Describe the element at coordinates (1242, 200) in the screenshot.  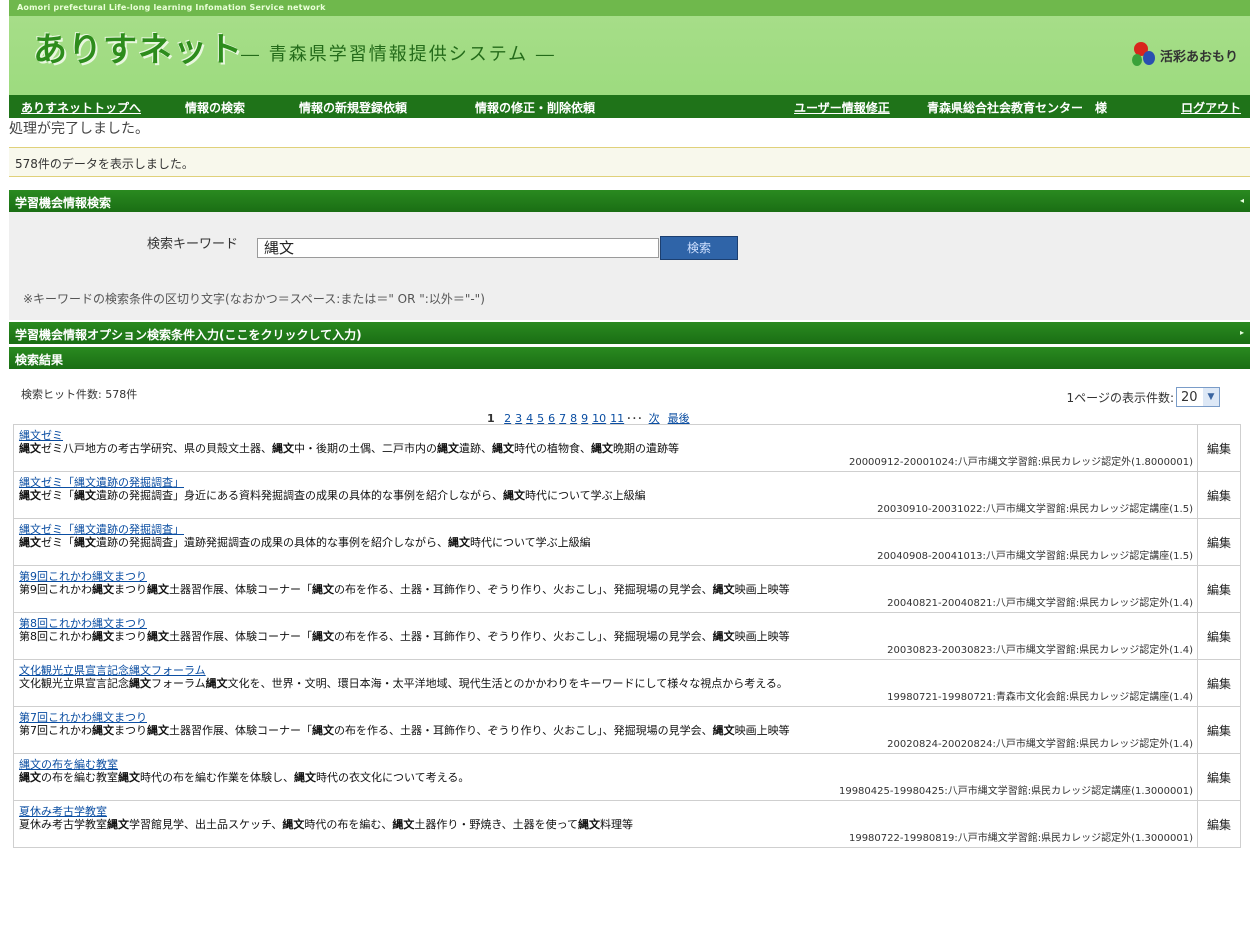
I see `collapse-icon: ◂` at that location.